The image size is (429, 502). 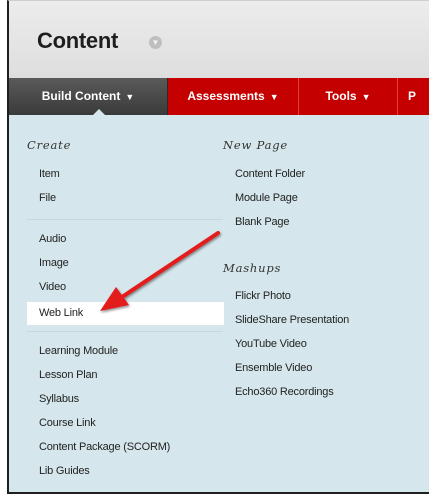 I want to click on red-arrow-annotation, so click(x=160, y=271).